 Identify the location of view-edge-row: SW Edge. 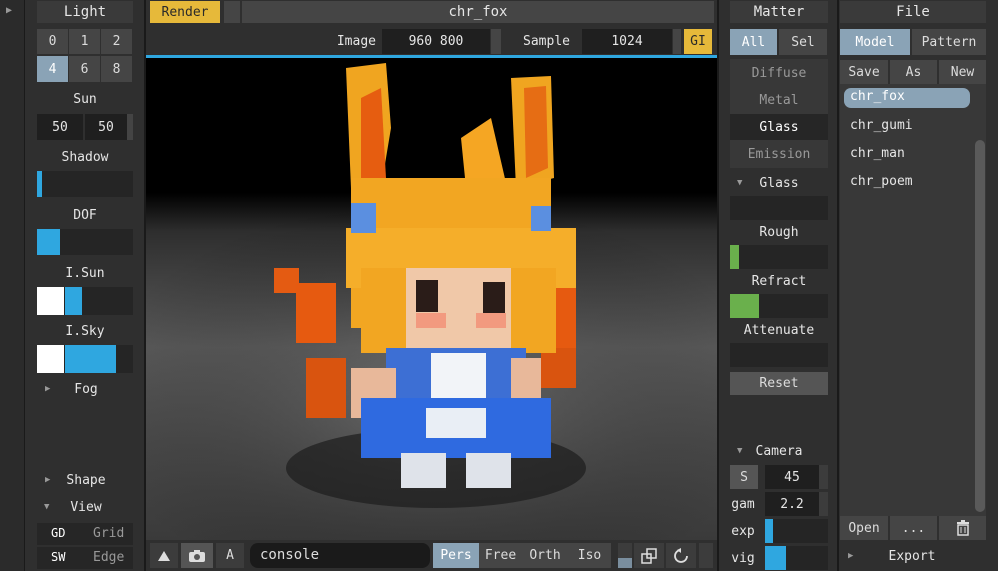
(85, 558).